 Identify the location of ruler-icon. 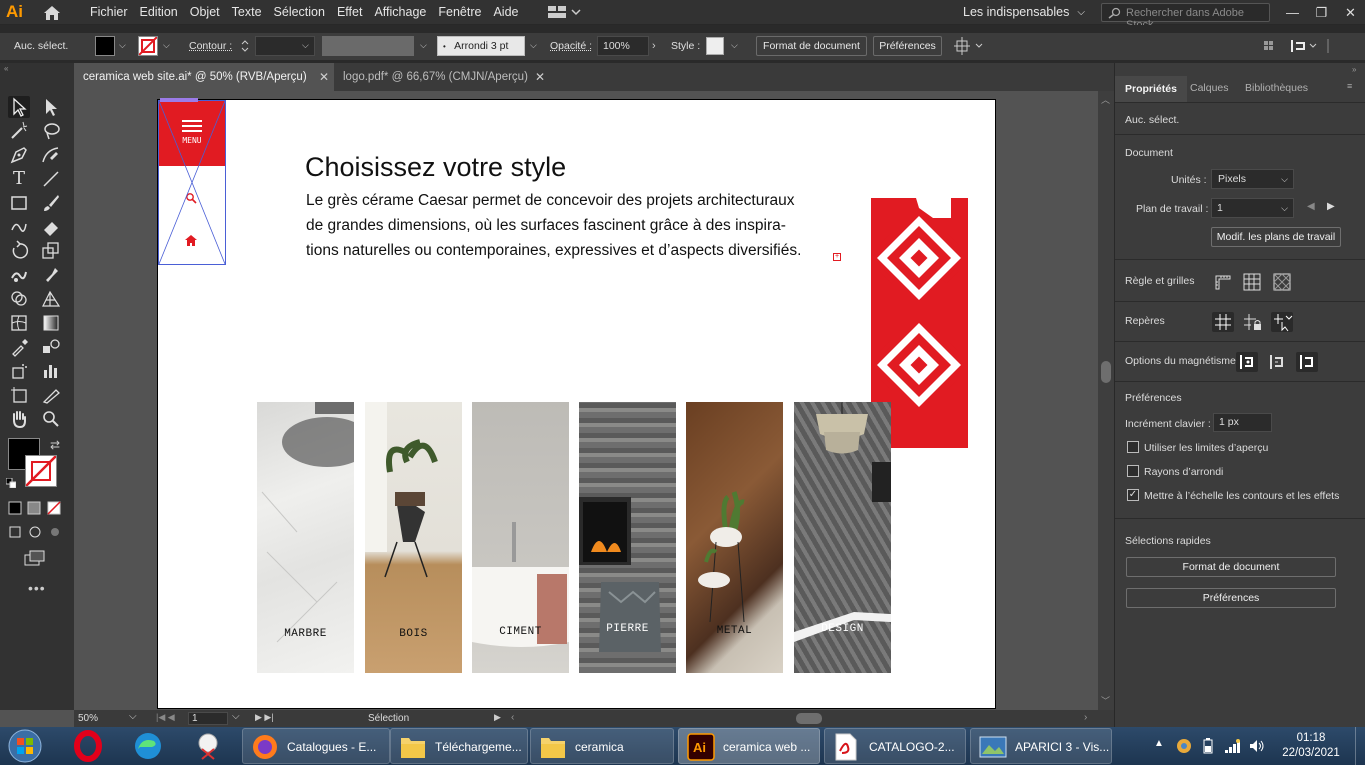
(1223, 282).